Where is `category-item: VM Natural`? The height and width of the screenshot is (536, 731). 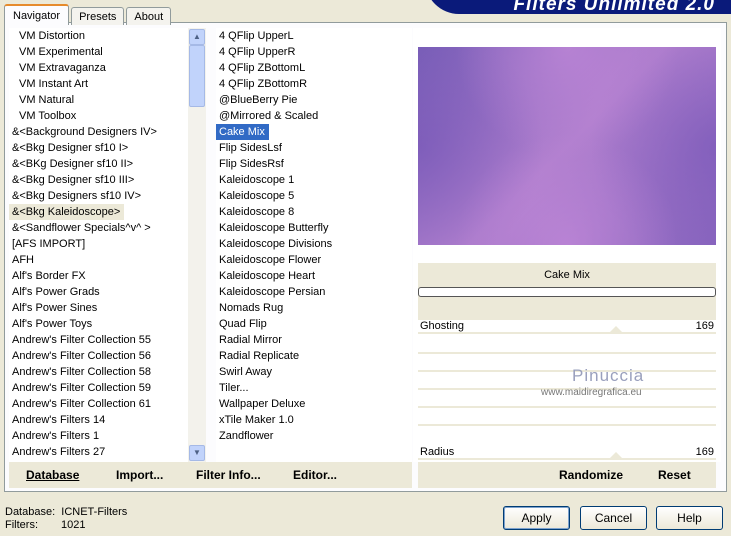 category-item: VM Natural is located at coordinates (98, 100).